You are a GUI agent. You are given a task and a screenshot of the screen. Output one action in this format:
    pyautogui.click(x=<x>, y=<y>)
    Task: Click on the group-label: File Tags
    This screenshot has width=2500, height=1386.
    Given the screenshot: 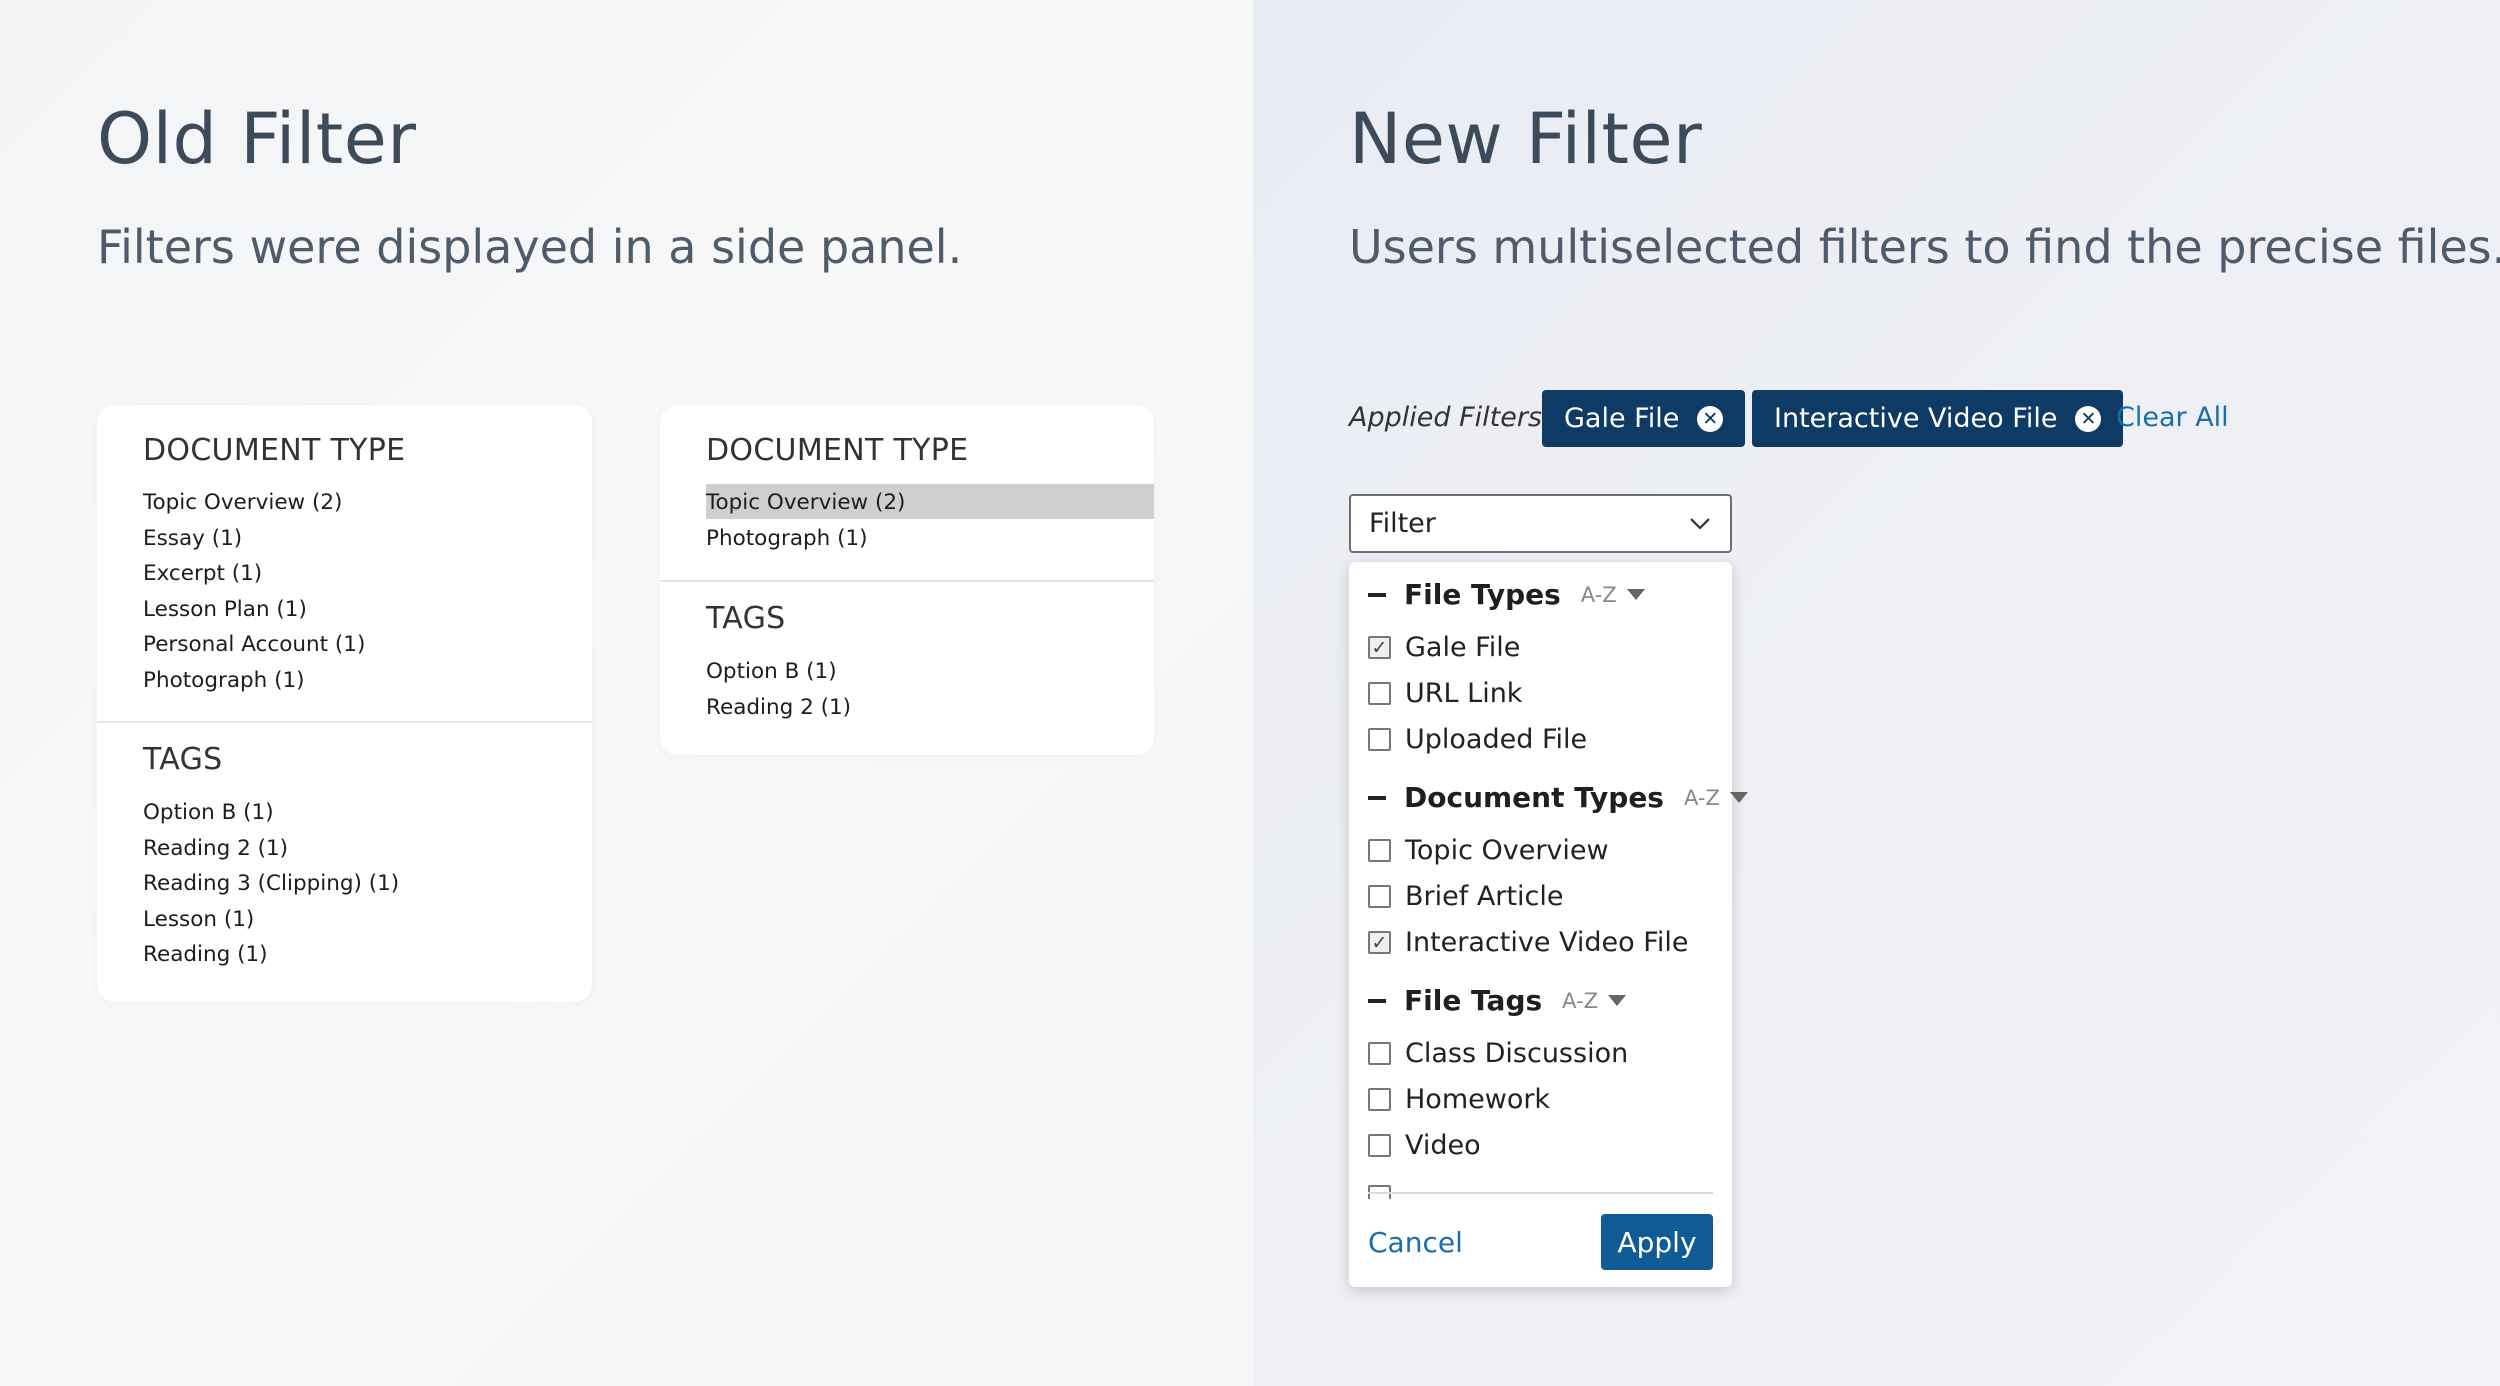 What is the action you would take?
    pyautogui.click(x=1473, y=1000)
    